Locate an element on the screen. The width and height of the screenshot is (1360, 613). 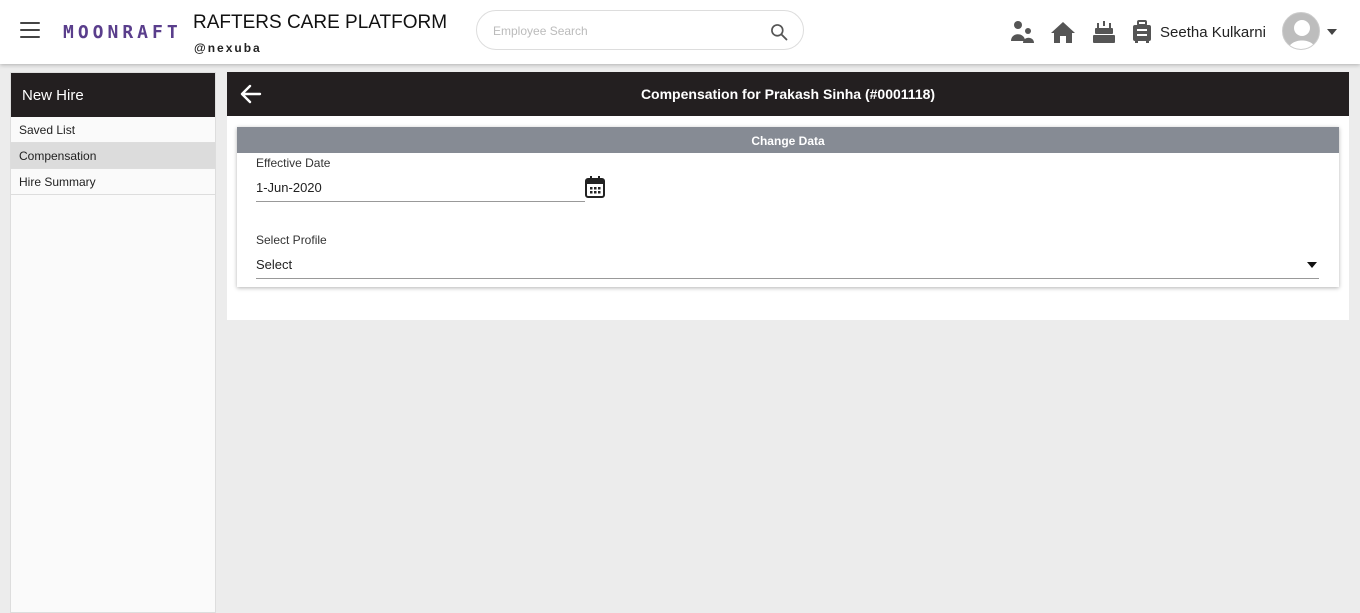
sidebar-title: New Hire is located at coordinates (113, 95).